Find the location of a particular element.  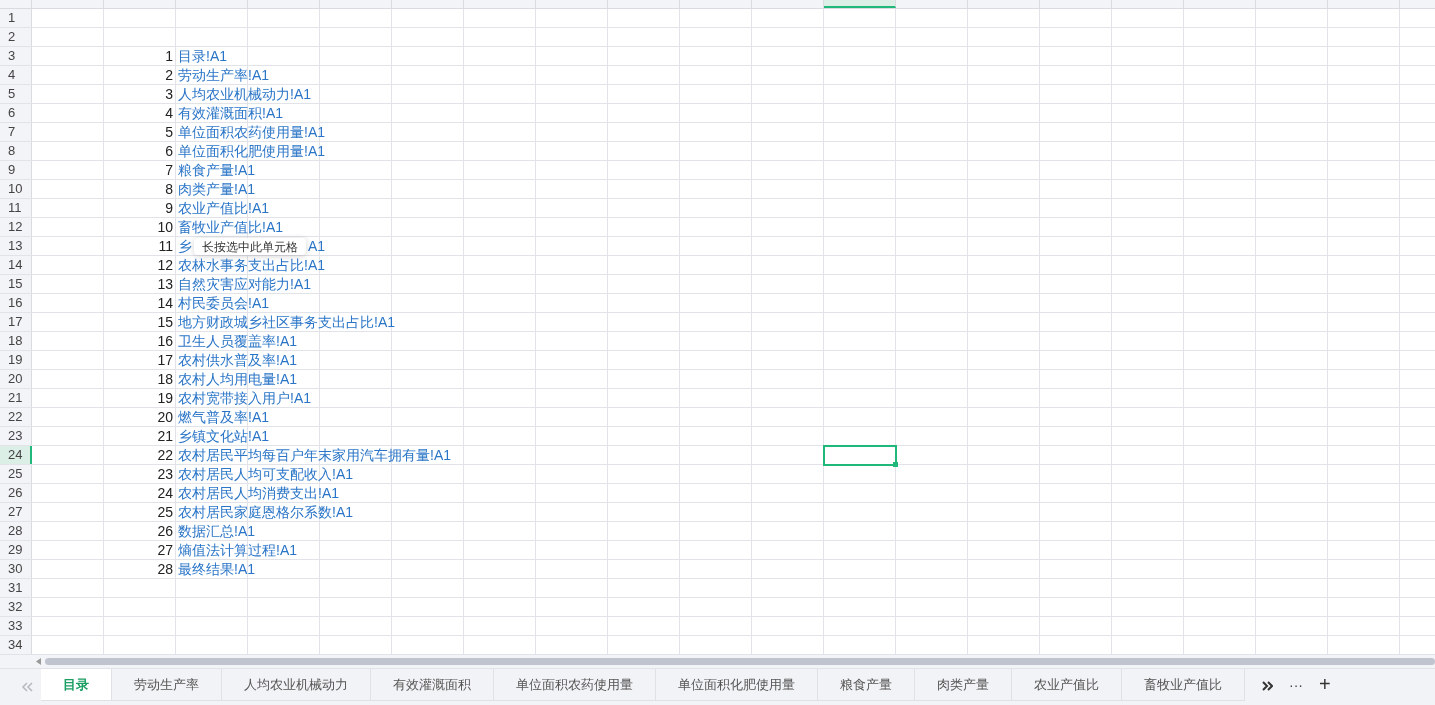

index-cell: 15 is located at coordinates (165, 322).